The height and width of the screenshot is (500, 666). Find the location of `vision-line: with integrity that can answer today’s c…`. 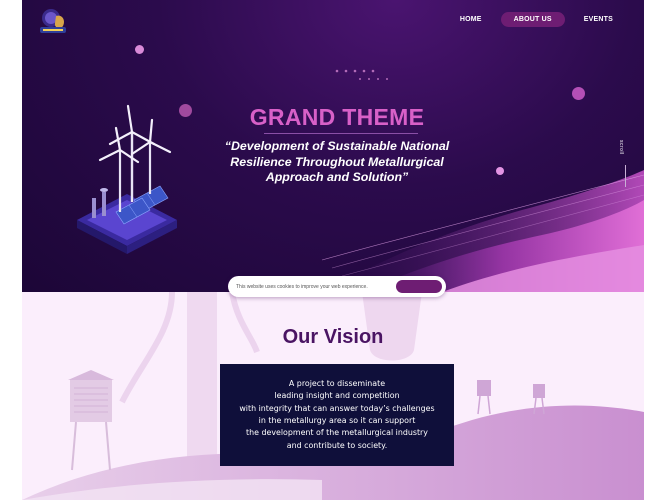

vision-line: with integrity that can answer today’s c… is located at coordinates (337, 408).